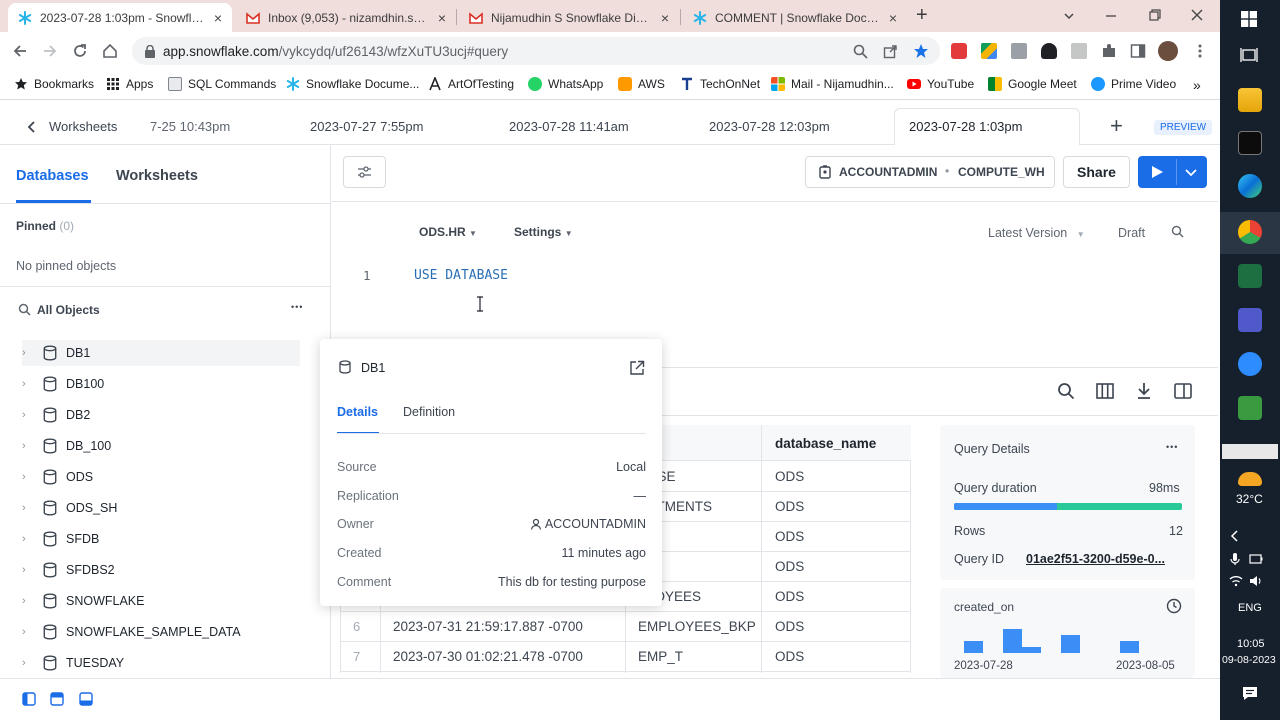  Describe the element at coordinates (660, 656) in the screenshot. I see `cell-name: EMP_T` at that location.